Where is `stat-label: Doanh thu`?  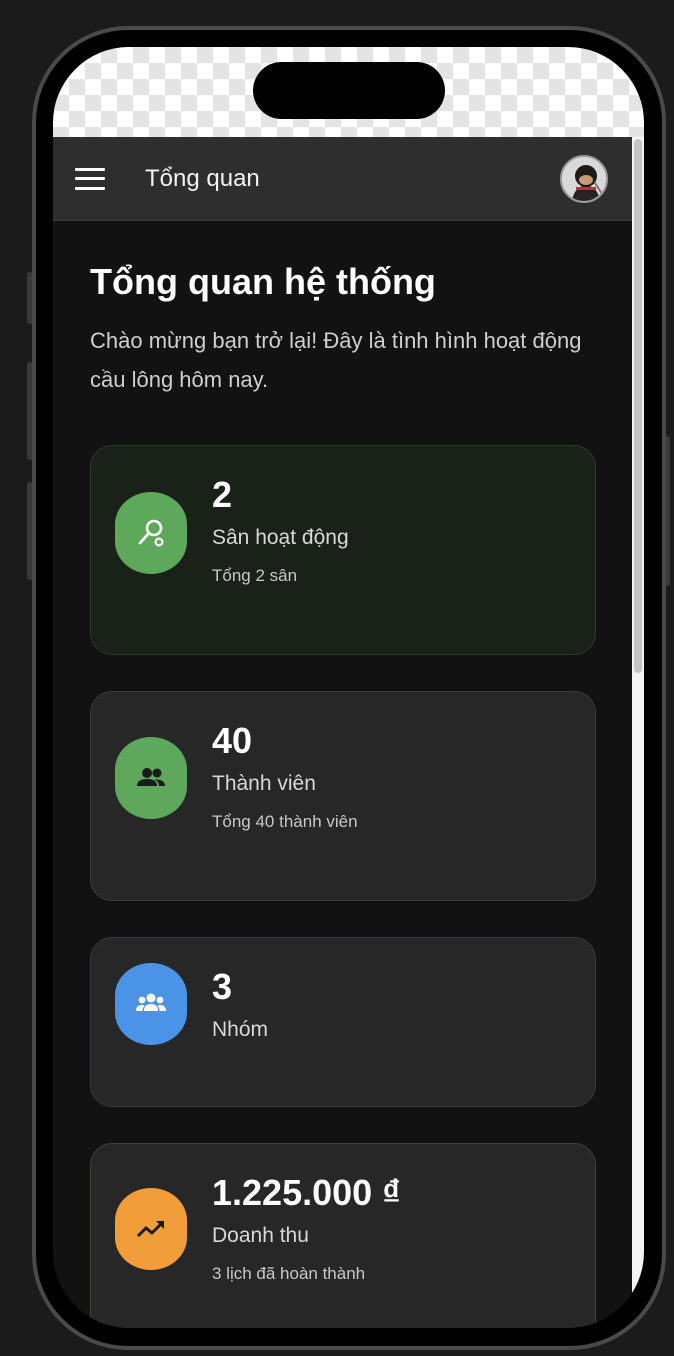
stat-label: Doanh thu is located at coordinates (260, 1235).